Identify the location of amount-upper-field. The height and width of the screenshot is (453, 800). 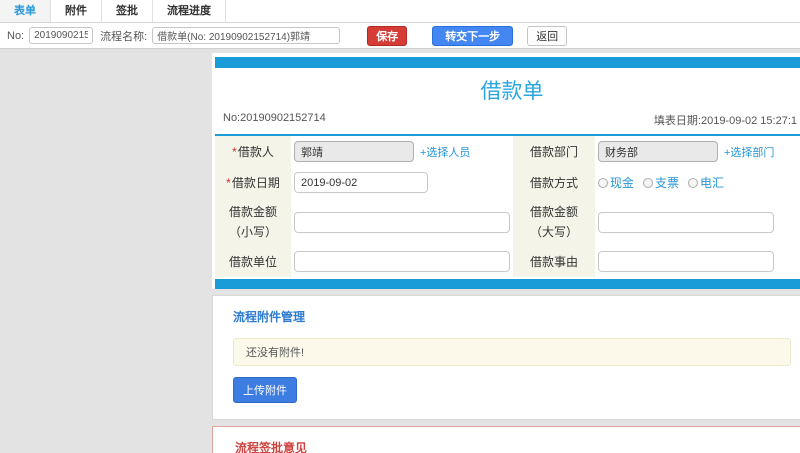
(697, 222).